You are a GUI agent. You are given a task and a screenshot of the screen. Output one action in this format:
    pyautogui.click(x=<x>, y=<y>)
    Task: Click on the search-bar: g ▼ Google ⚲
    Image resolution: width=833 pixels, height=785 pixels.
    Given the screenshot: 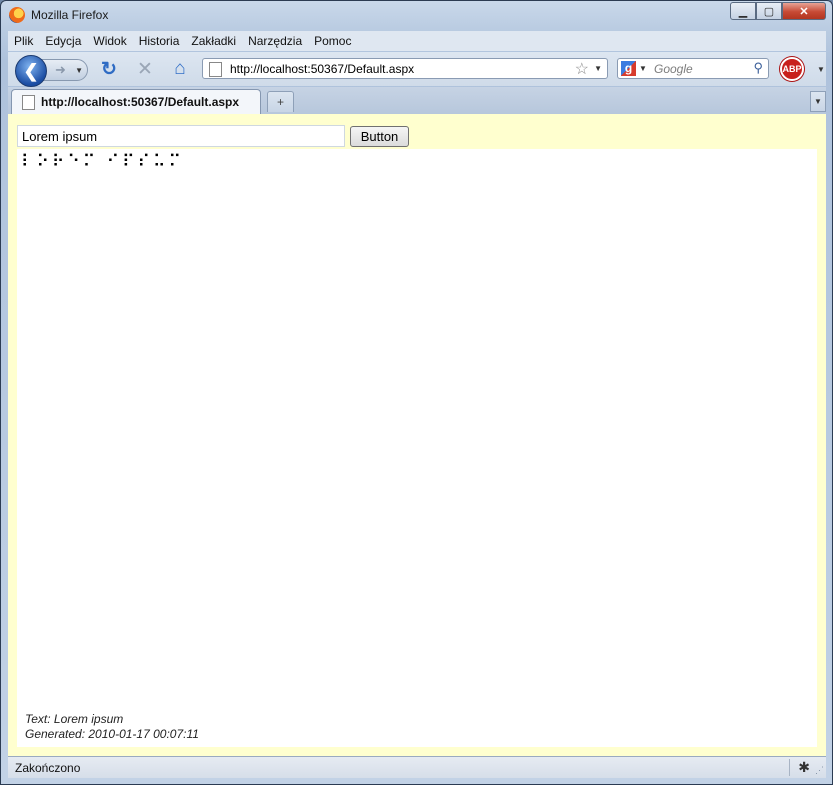 What is the action you would take?
    pyautogui.click(x=693, y=68)
    